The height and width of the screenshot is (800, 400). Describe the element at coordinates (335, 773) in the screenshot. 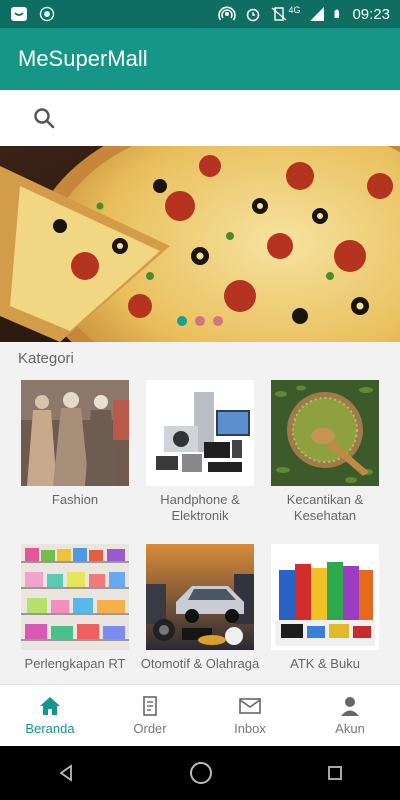

I see `recents-icon` at that location.